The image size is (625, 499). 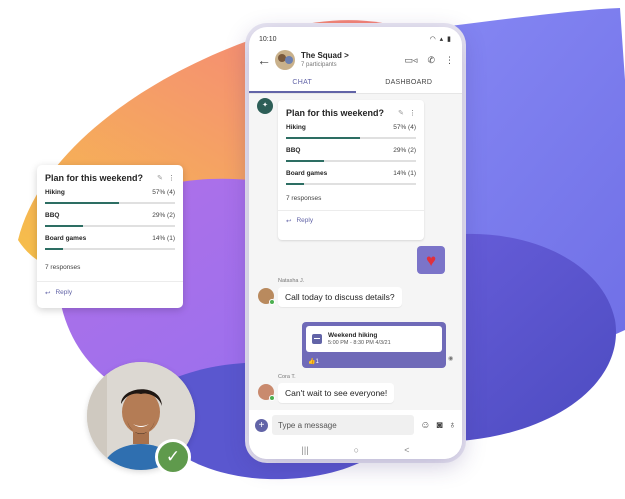 I want to click on tab-chat: CHAT, so click(x=302, y=82).